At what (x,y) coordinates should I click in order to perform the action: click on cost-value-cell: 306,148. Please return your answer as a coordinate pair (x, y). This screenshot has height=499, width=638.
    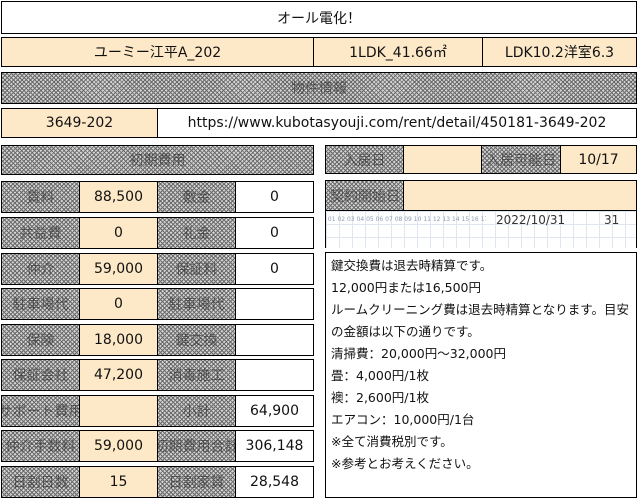
    Looking at the image, I should click on (274, 446).